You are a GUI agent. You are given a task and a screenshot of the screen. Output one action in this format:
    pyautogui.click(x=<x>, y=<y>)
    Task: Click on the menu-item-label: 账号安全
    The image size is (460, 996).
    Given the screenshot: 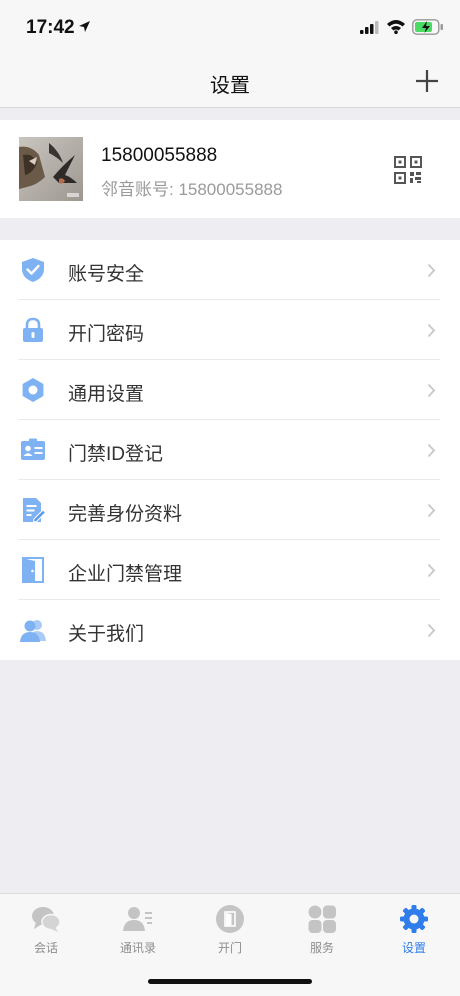 What is the action you would take?
    pyautogui.click(x=106, y=274)
    